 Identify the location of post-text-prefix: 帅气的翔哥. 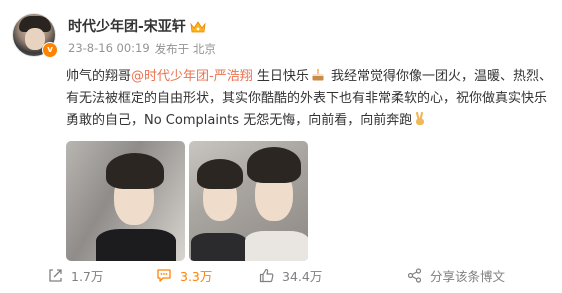
(99, 76).